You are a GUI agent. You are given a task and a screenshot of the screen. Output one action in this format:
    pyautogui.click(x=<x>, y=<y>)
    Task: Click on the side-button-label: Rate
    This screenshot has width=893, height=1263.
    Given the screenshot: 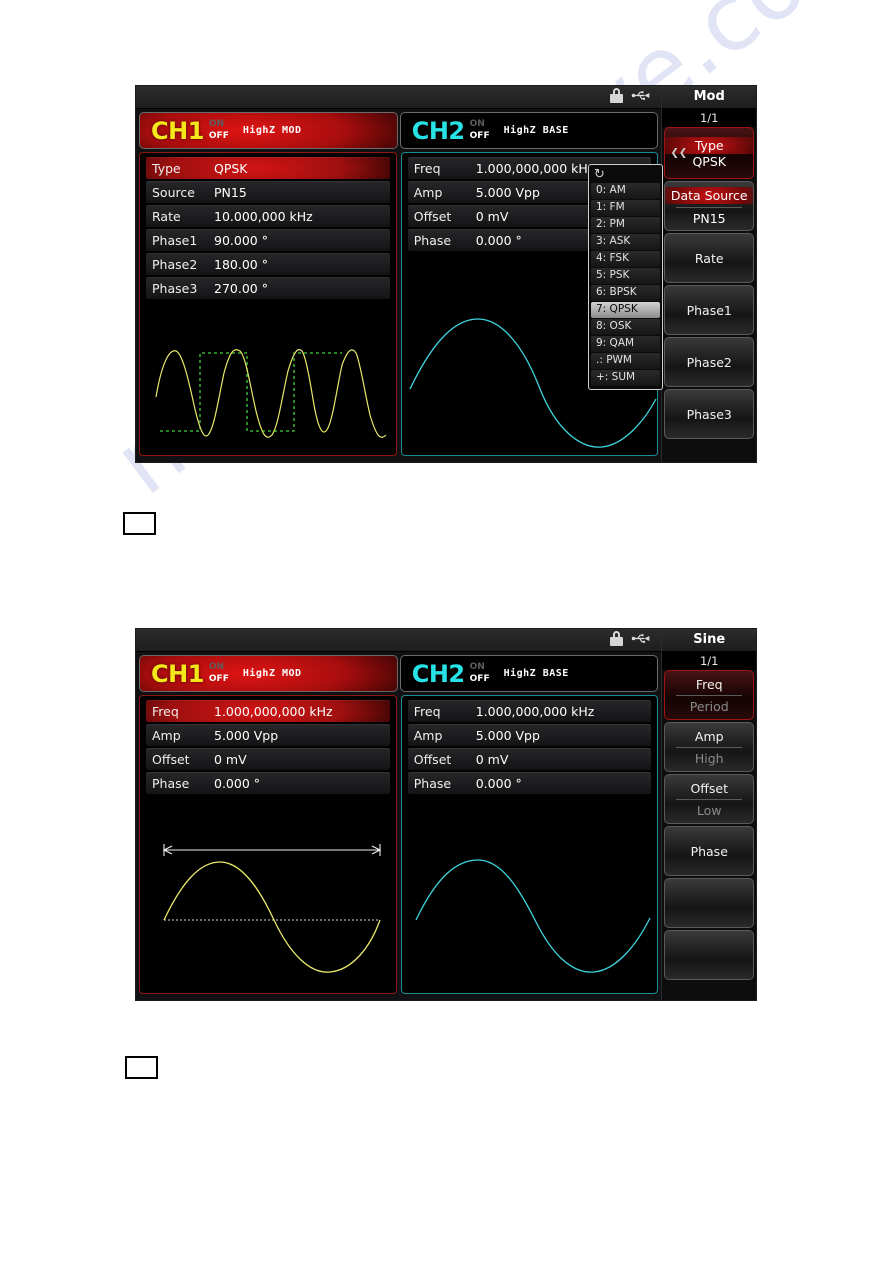 What is the action you would take?
    pyautogui.click(x=709, y=258)
    